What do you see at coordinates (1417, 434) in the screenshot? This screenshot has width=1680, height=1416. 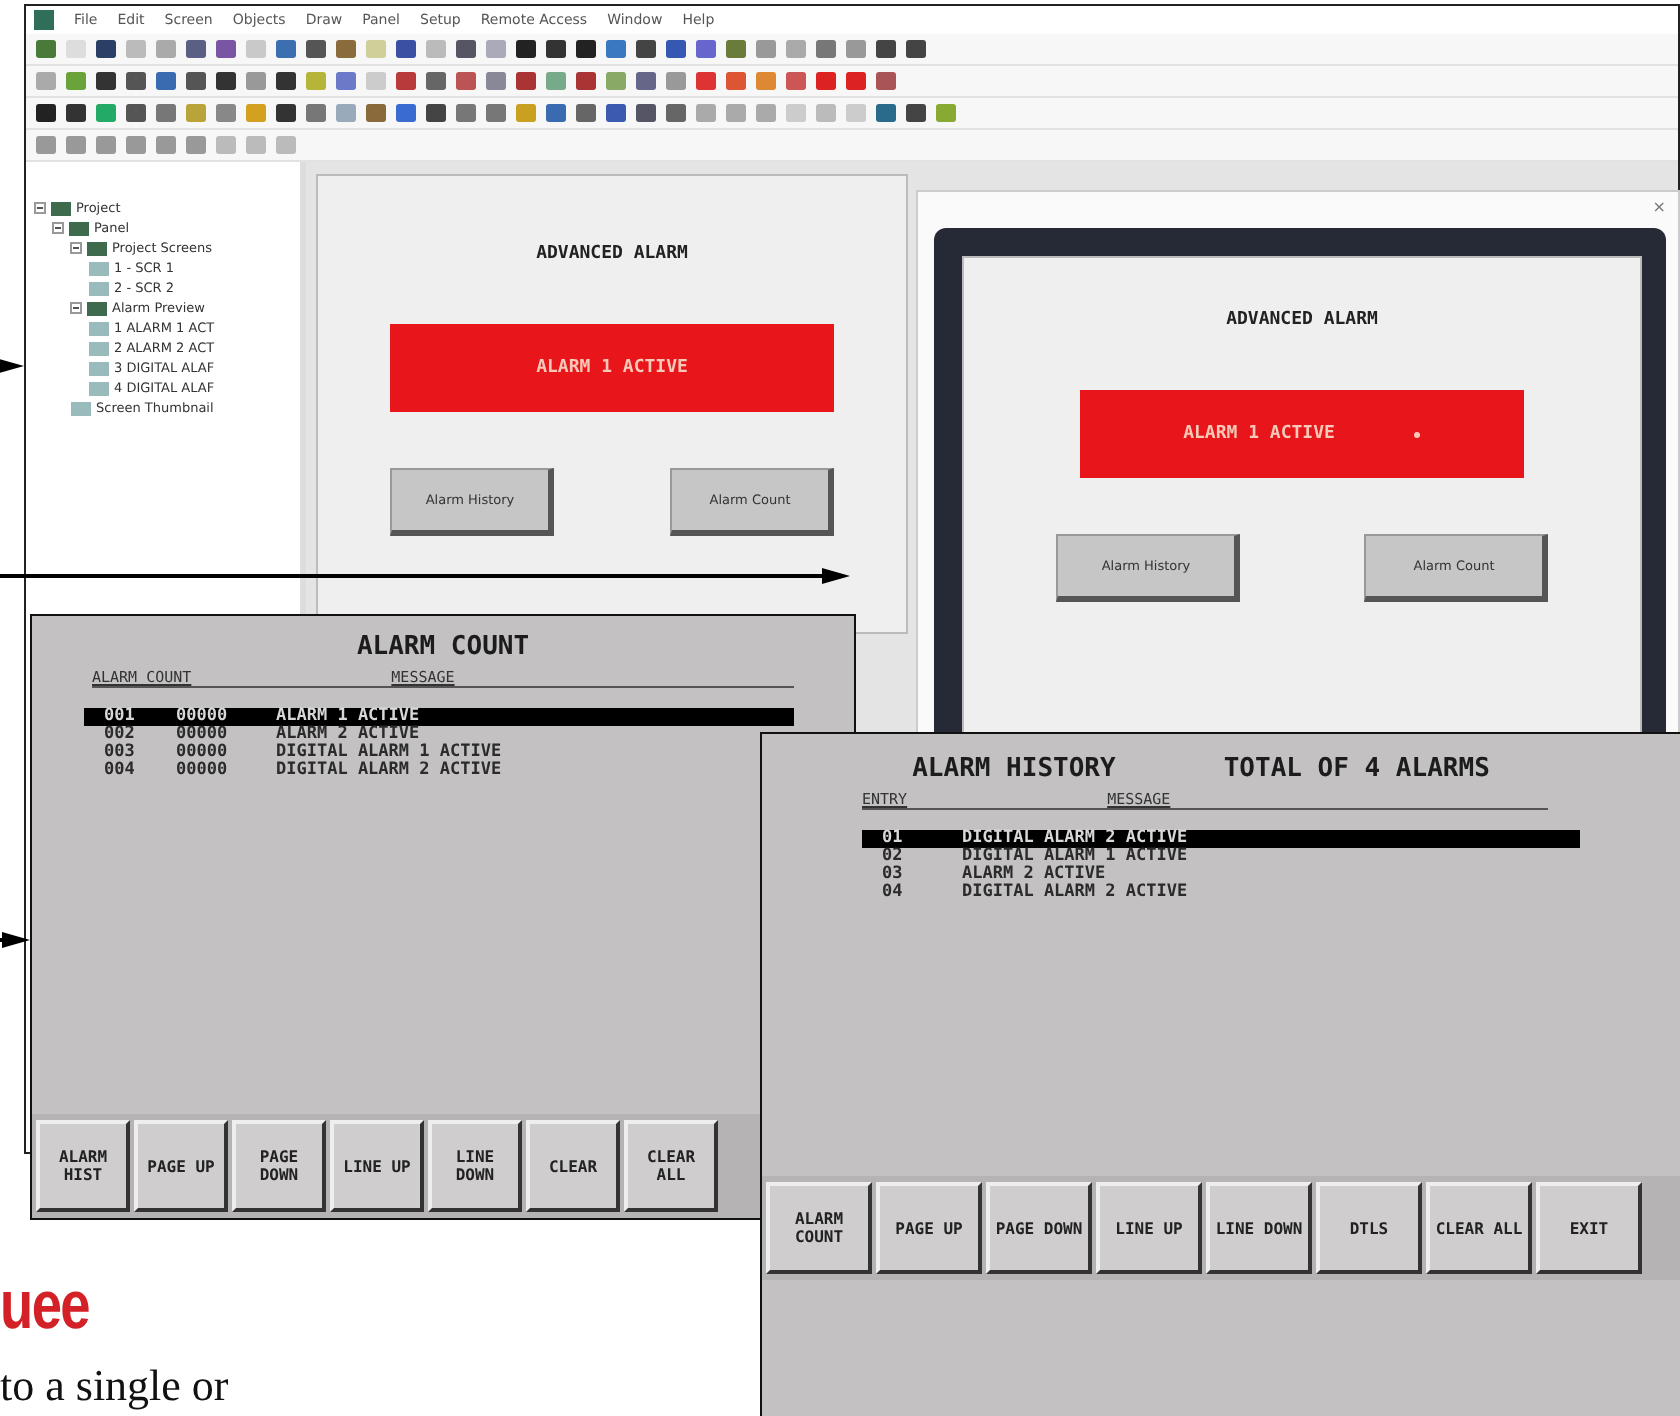 I see `status-dot` at bounding box center [1417, 434].